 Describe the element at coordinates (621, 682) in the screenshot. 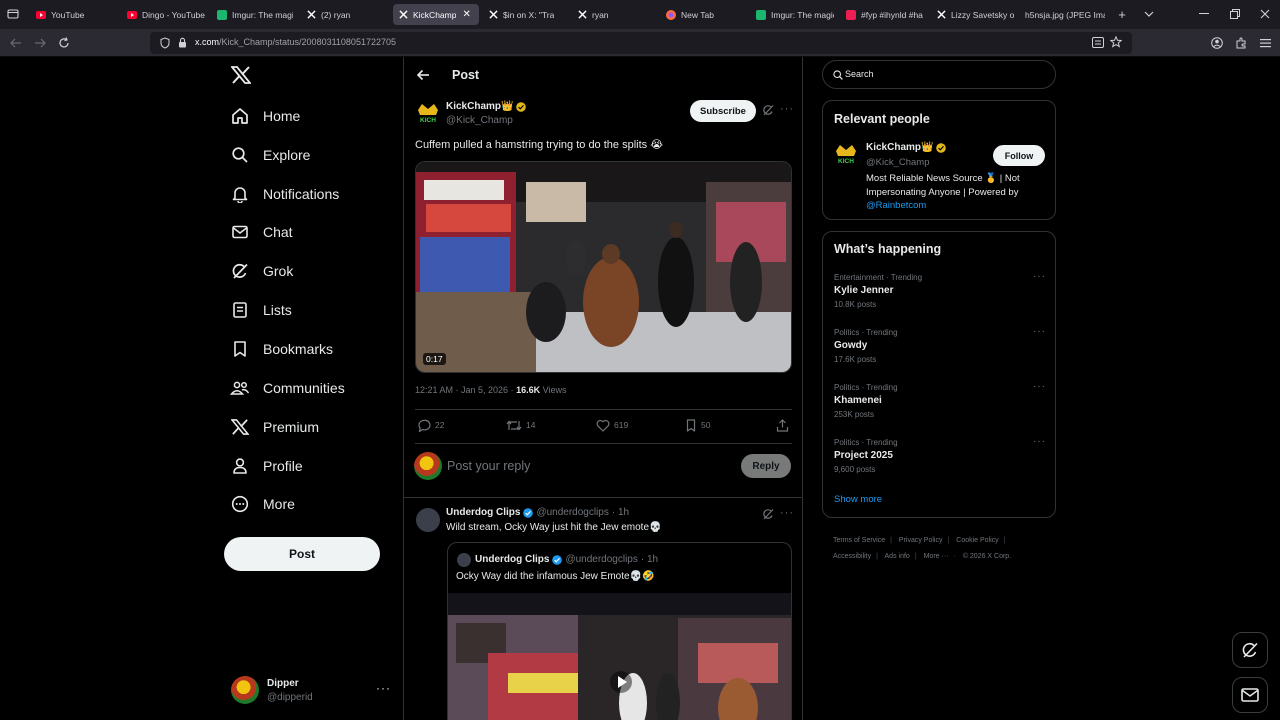

I see `play-icon` at that location.